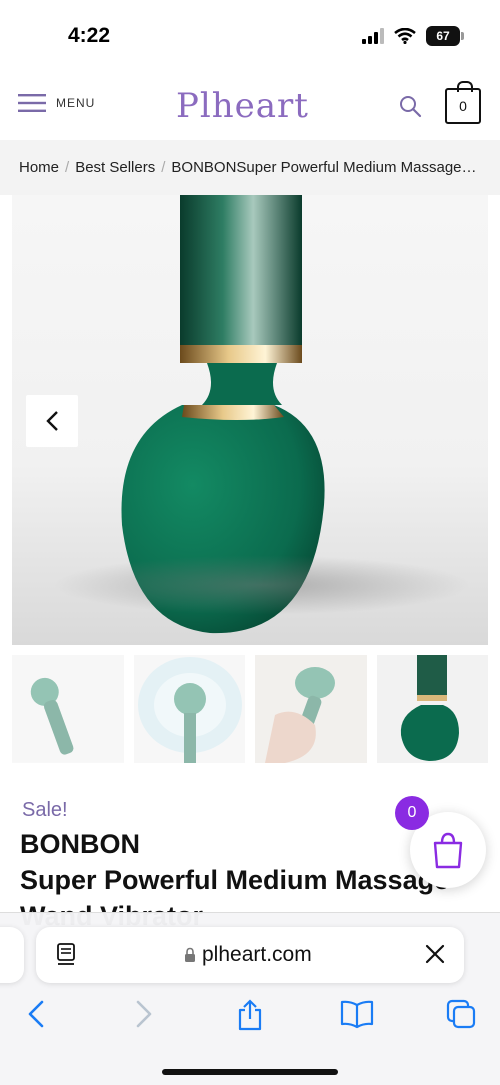 This screenshot has height=1085, width=500. Describe the element at coordinates (190, 954) in the screenshot. I see `lock-icon` at that location.